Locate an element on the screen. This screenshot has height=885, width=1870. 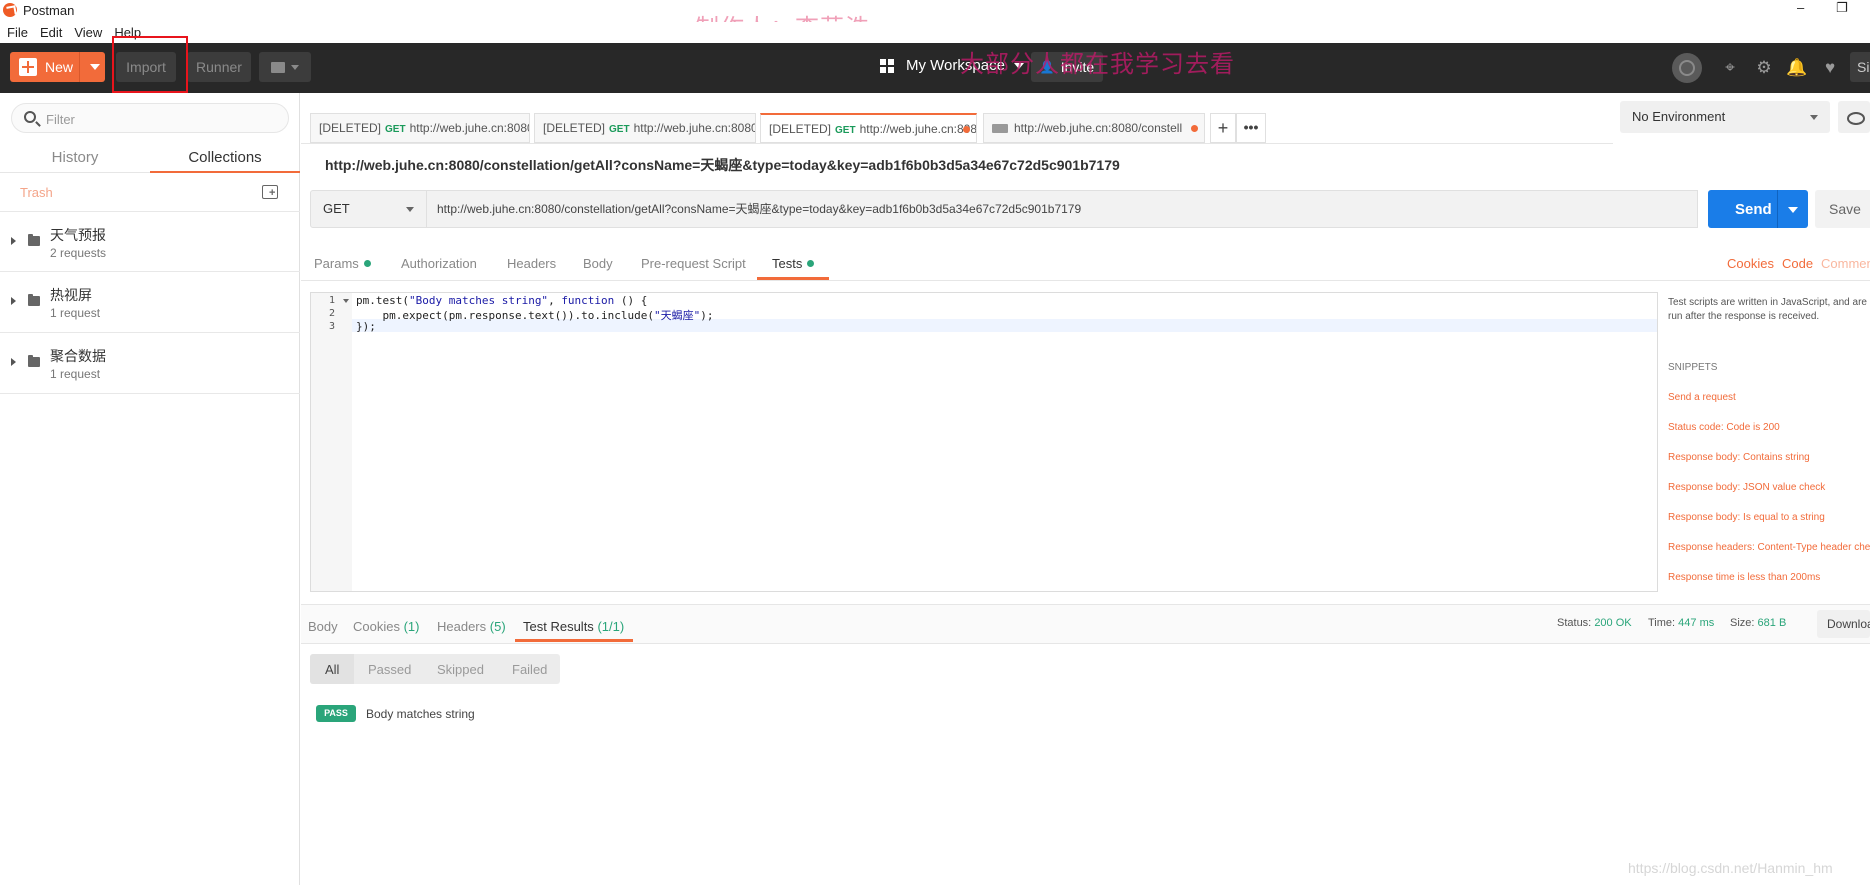
runner-button: Runner is located at coordinates (219, 67).